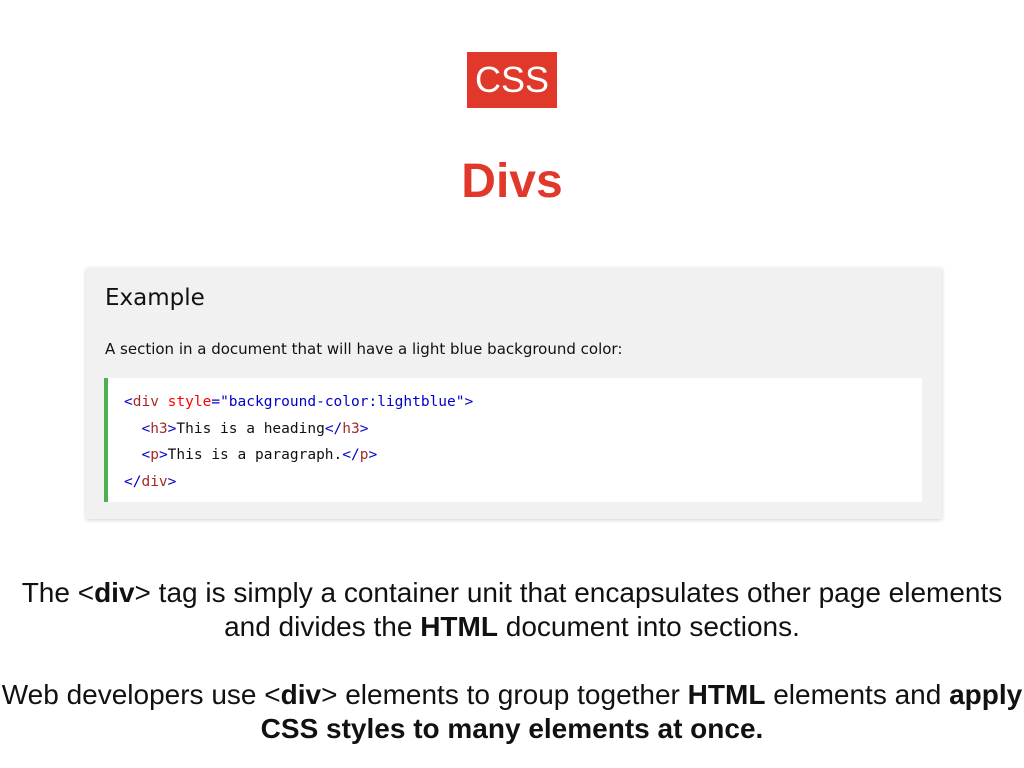 Image resolution: width=1024 pixels, height=768 pixels. Describe the element at coordinates (342, 402) in the screenshot. I see `code-token: "background-color:lightblue"` at that location.